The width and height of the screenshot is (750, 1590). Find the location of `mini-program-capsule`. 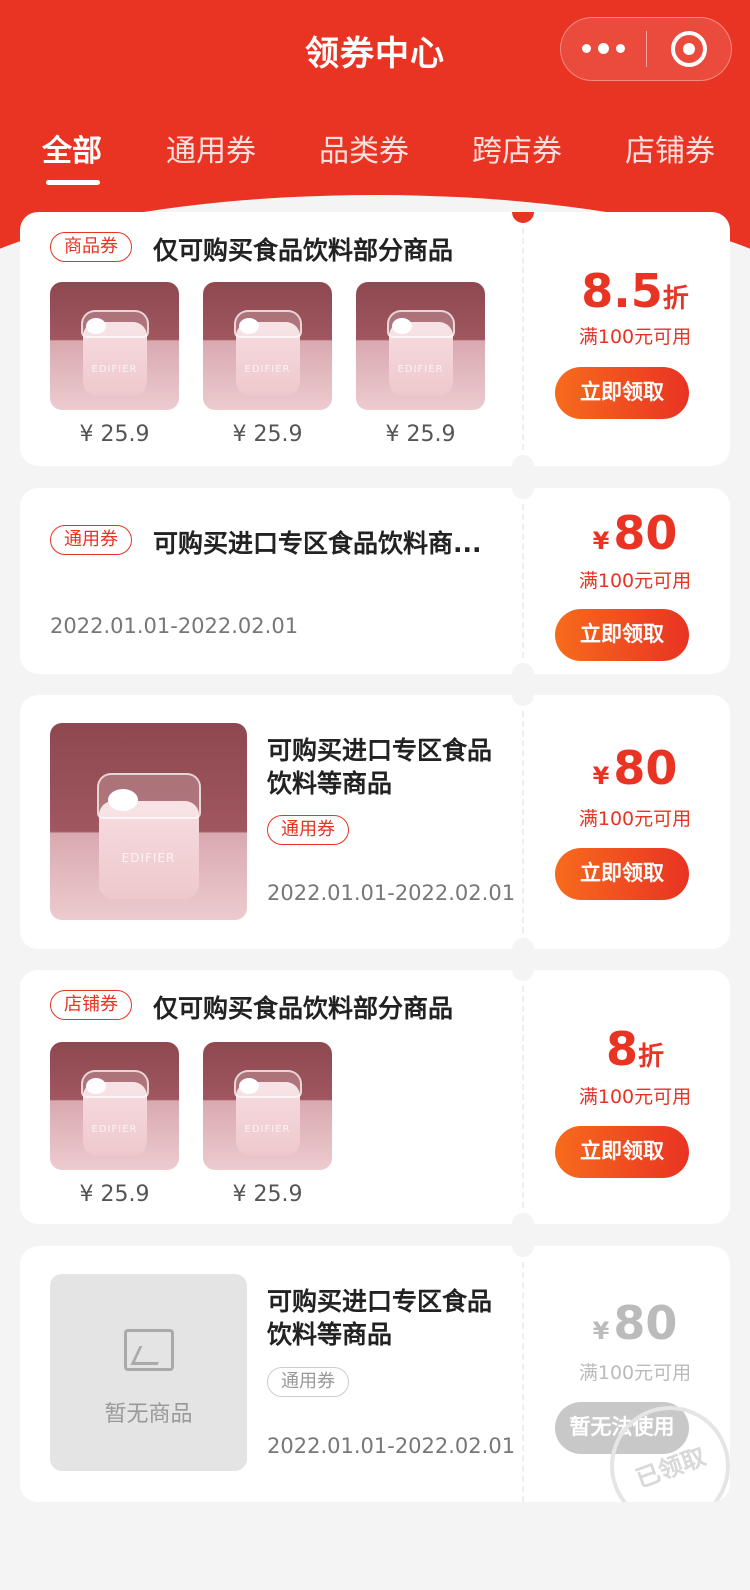

mini-program-capsule is located at coordinates (646, 49).